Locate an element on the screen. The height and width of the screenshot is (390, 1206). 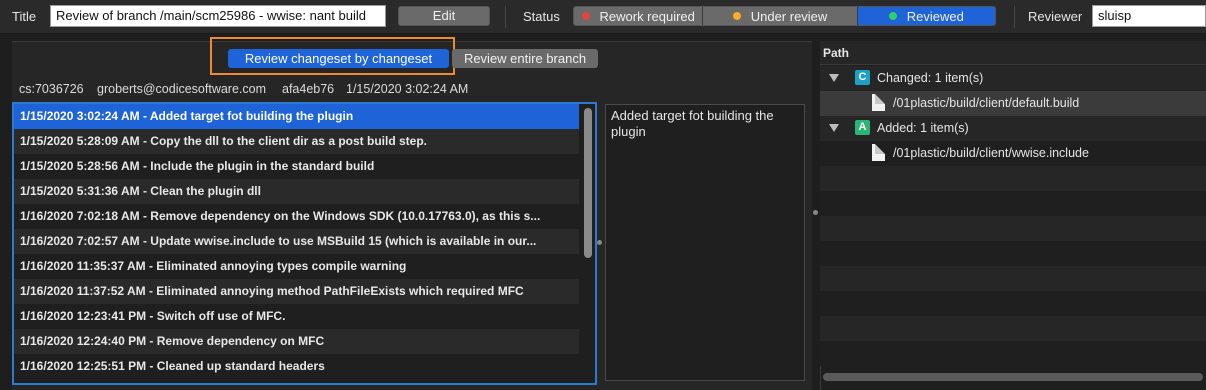
review-entire-branch-button: Review entire branch is located at coordinates (525, 58).